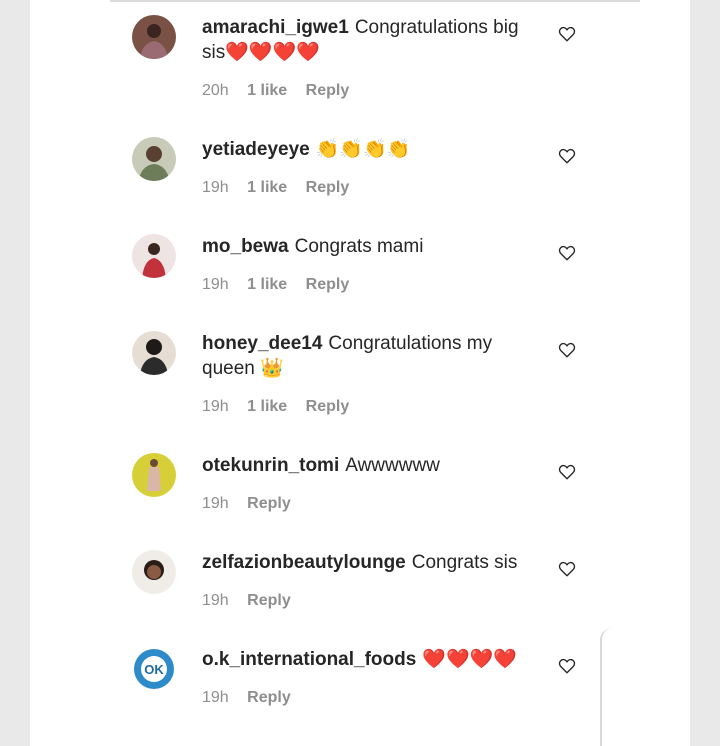 This screenshot has width=720, height=746. I want to click on comment-text: Congrats mami, so click(359, 246).